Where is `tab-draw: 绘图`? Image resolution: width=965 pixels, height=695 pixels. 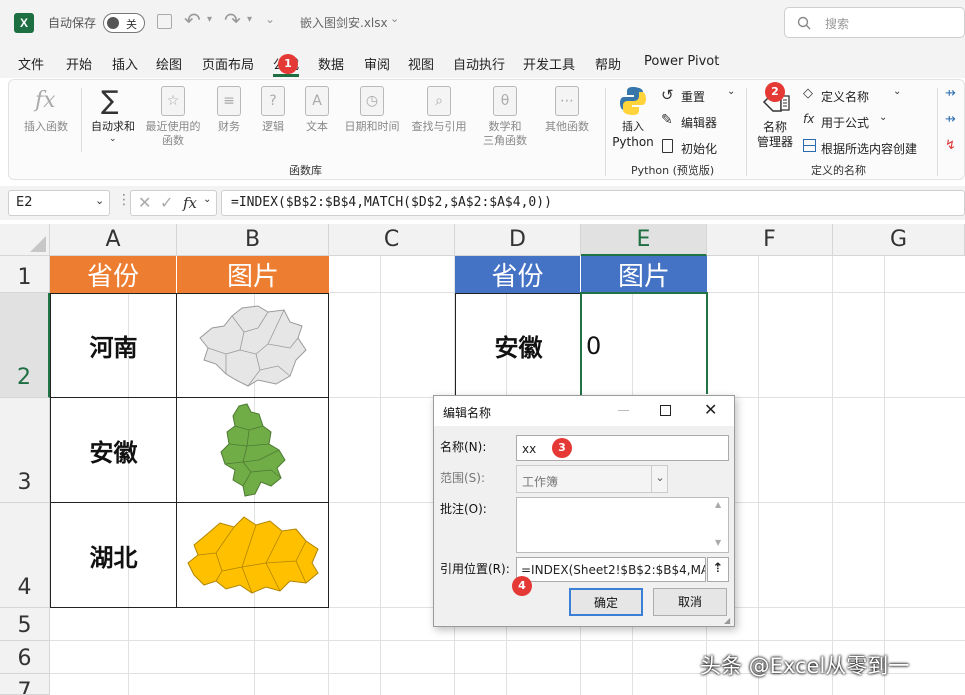
tab-draw: 绘图 is located at coordinates (169, 63).